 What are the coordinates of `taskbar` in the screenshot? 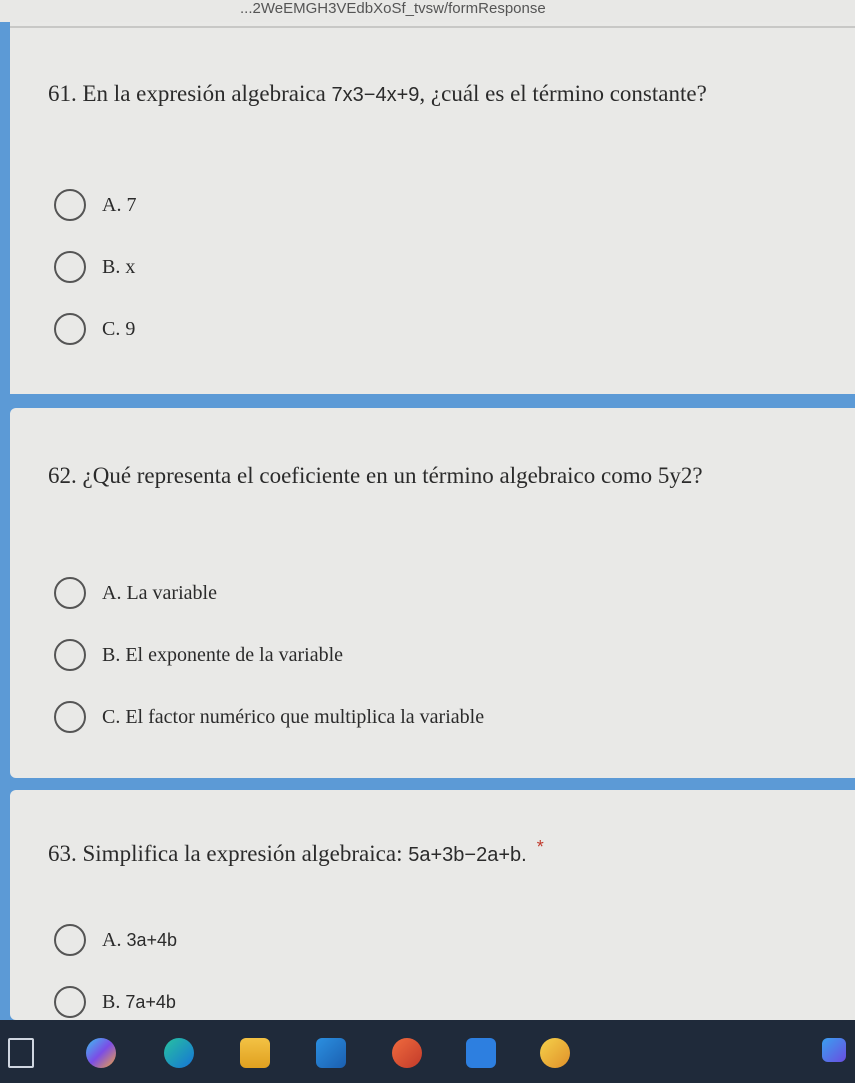 It's located at (427, 1051).